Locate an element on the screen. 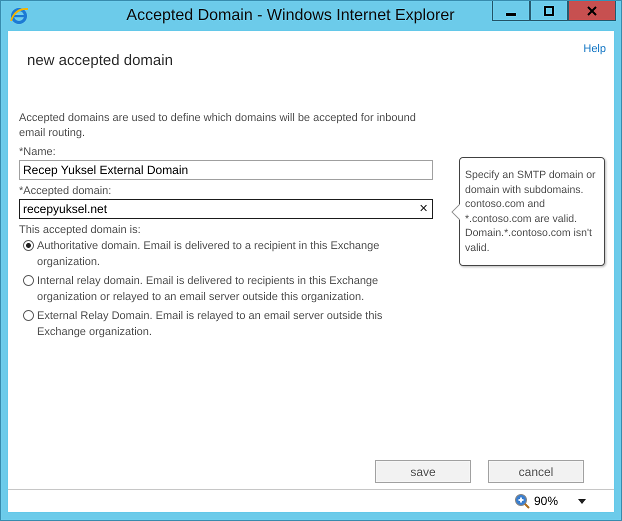 This screenshot has width=622, height=521. help-link: Help is located at coordinates (594, 49).